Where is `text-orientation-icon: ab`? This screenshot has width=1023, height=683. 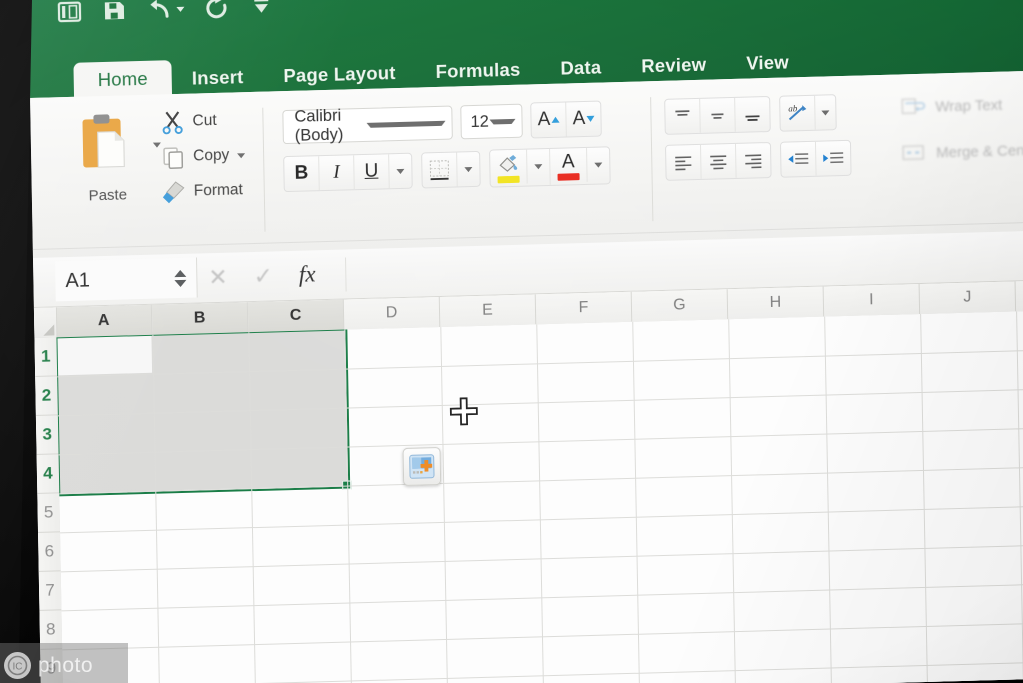 text-orientation-icon: ab is located at coordinates (797, 112).